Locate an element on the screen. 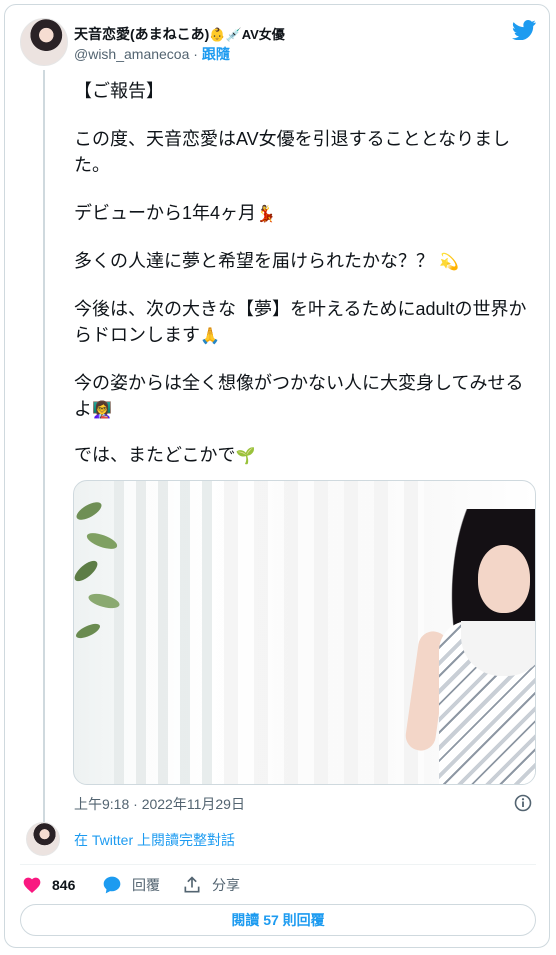 The image size is (556, 955). like-button: 846 is located at coordinates (48, 885).